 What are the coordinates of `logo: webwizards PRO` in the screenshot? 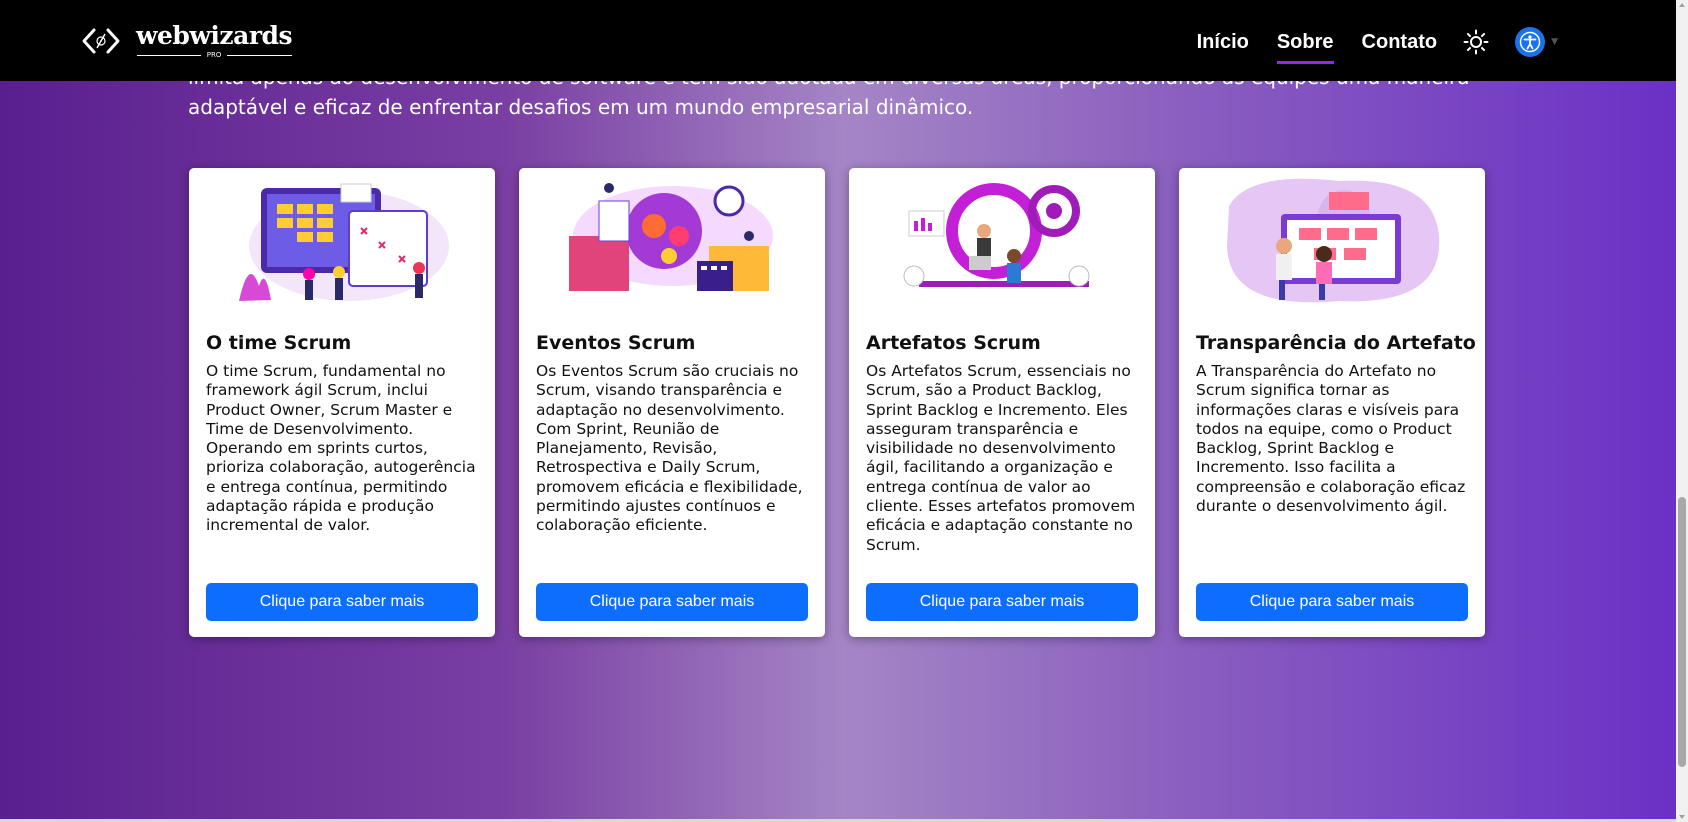 It's located at (186, 41).